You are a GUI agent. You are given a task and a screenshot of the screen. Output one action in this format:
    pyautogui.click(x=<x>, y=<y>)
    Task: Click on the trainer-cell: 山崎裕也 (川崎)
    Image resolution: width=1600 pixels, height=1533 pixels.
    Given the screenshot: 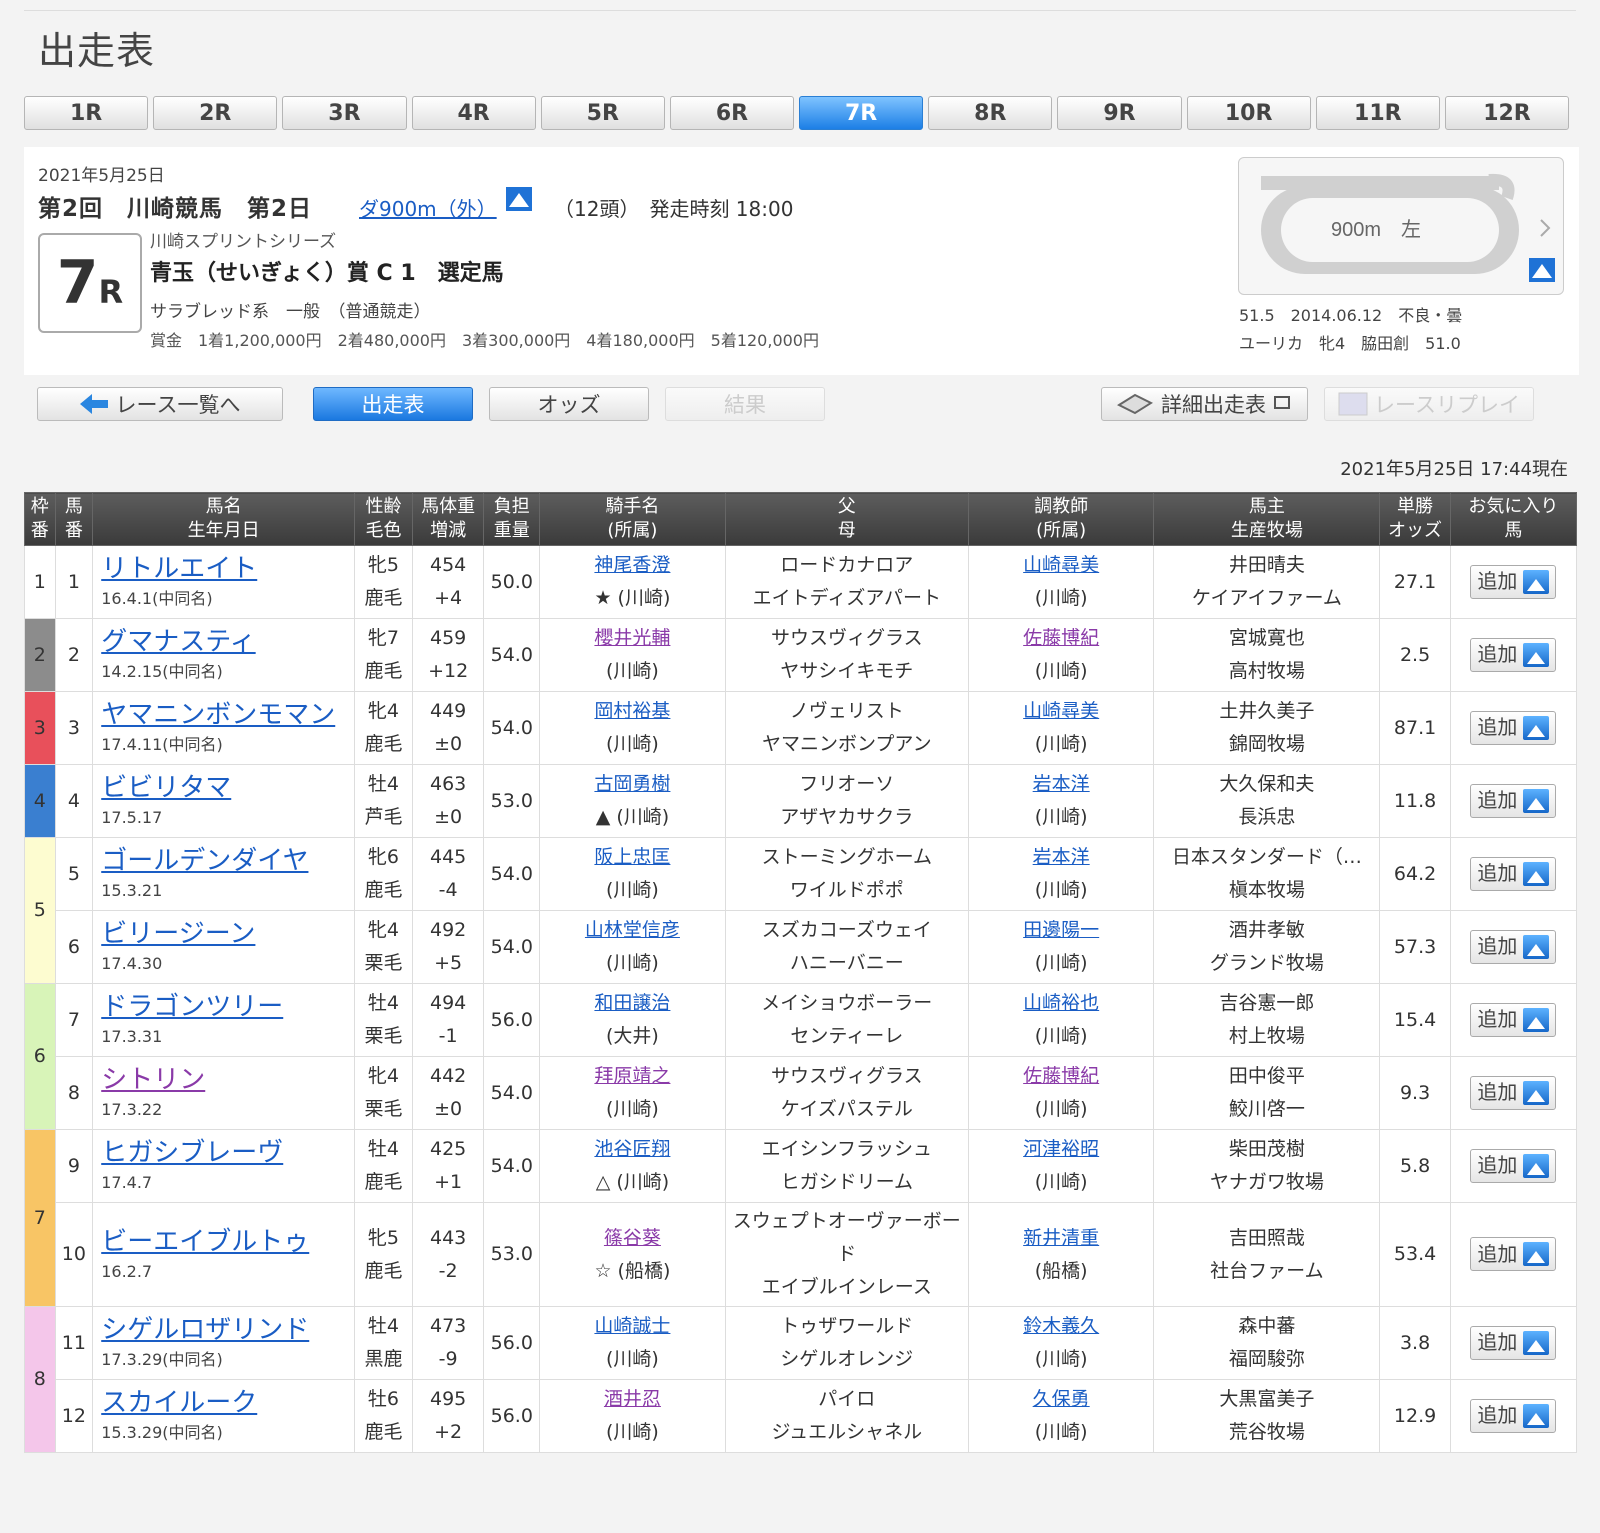 What is the action you would take?
    pyautogui.click(x=1061, y=1020)
    